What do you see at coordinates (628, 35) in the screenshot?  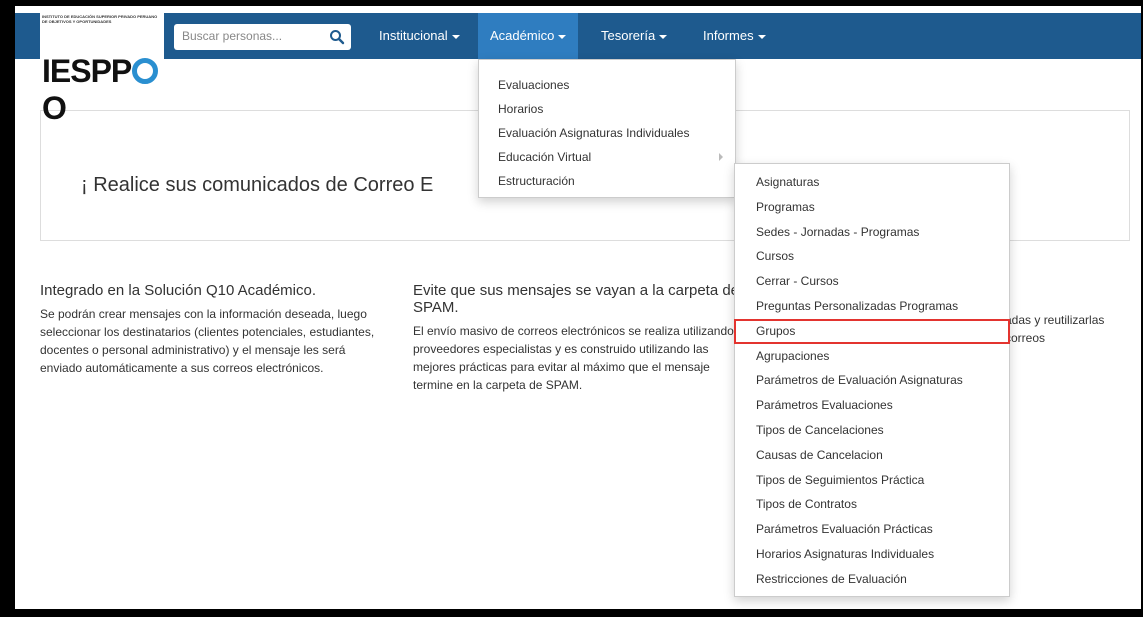 I see `nav-tesoreria-label: Tesorería` at bounding box center [628, 35].